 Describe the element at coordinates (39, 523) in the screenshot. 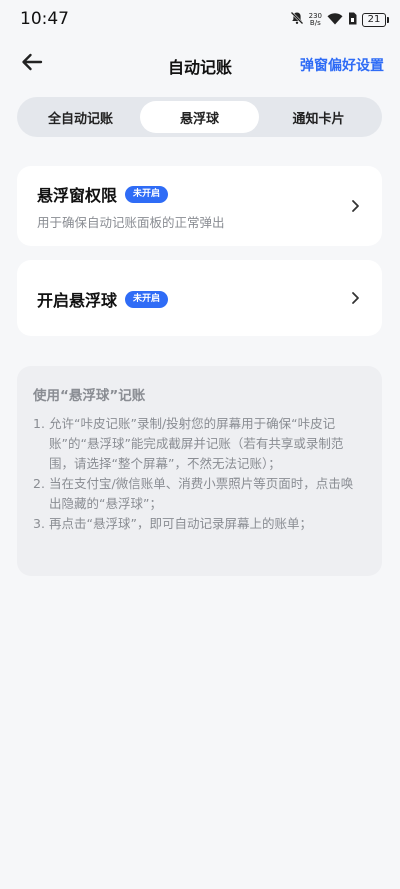

I see `list-item-number: 3.` at that location.